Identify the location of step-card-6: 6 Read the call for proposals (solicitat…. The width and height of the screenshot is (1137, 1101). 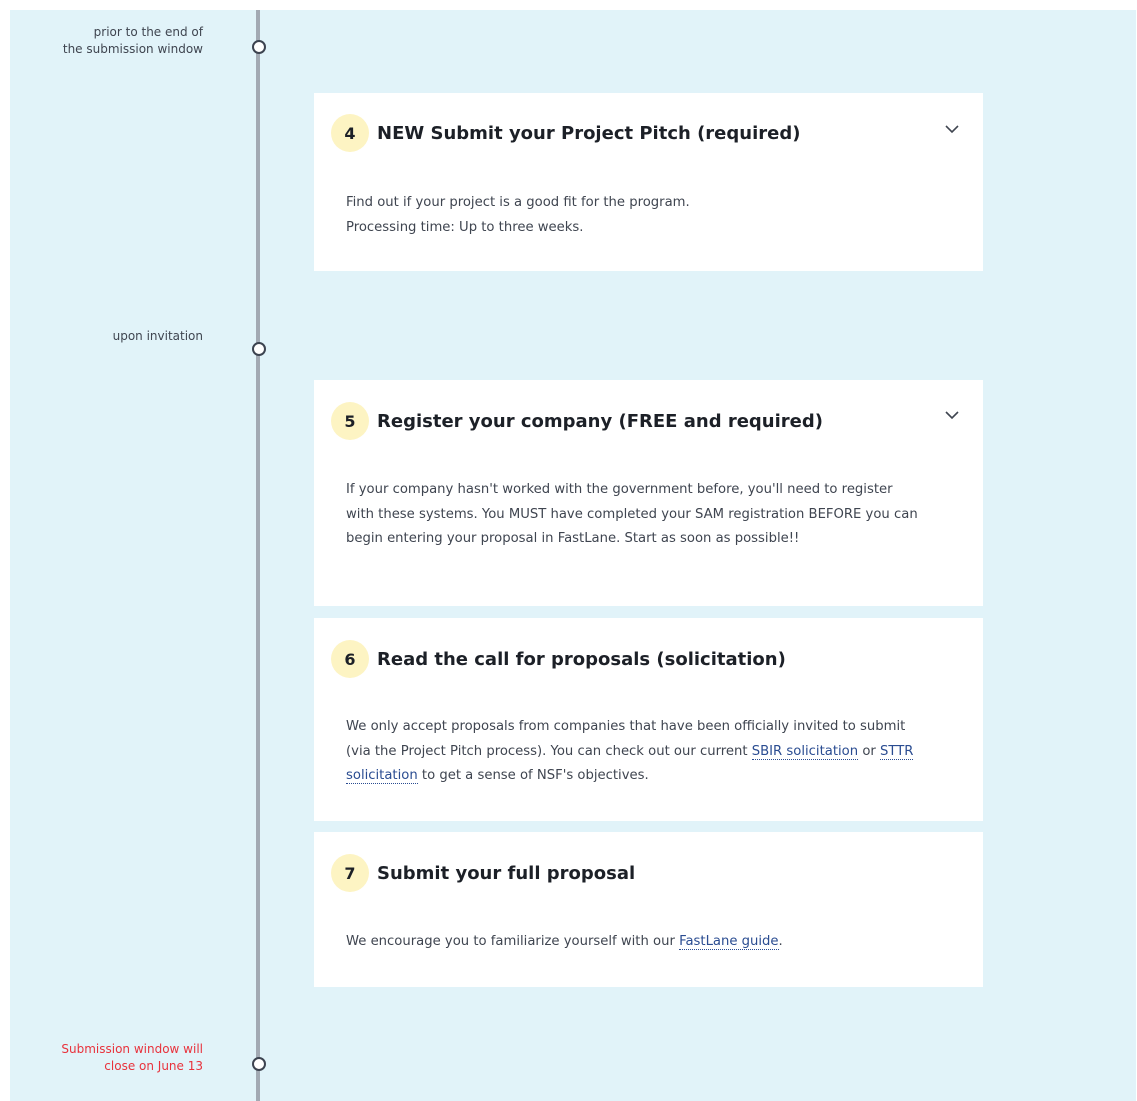
(648, 719).